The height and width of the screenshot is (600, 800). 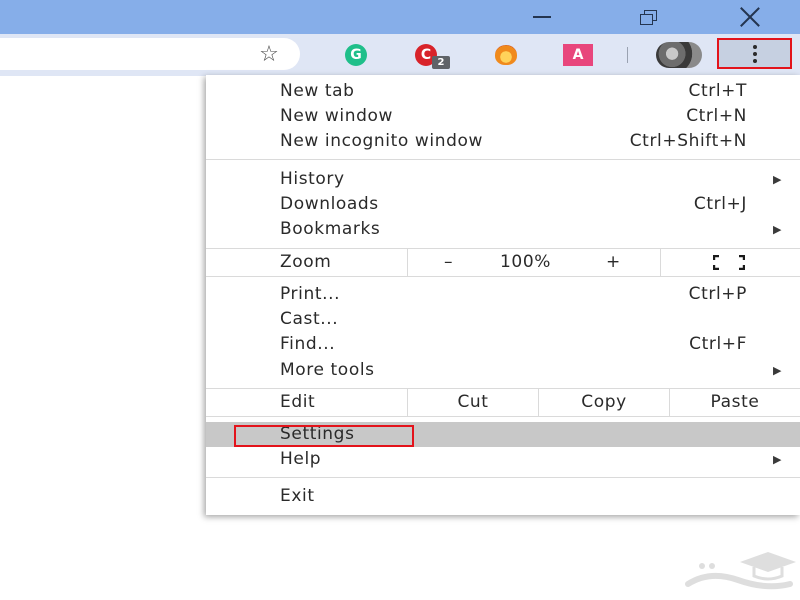 I want to click on menu-item-more-tools: More tools ▶, so click(x=503, y=370).